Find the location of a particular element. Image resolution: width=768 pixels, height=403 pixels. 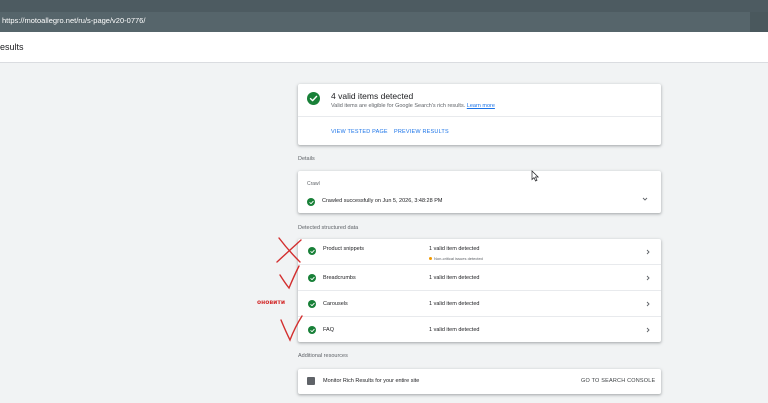

sd-item-name: FAQ is located at coordinates (329, 330).